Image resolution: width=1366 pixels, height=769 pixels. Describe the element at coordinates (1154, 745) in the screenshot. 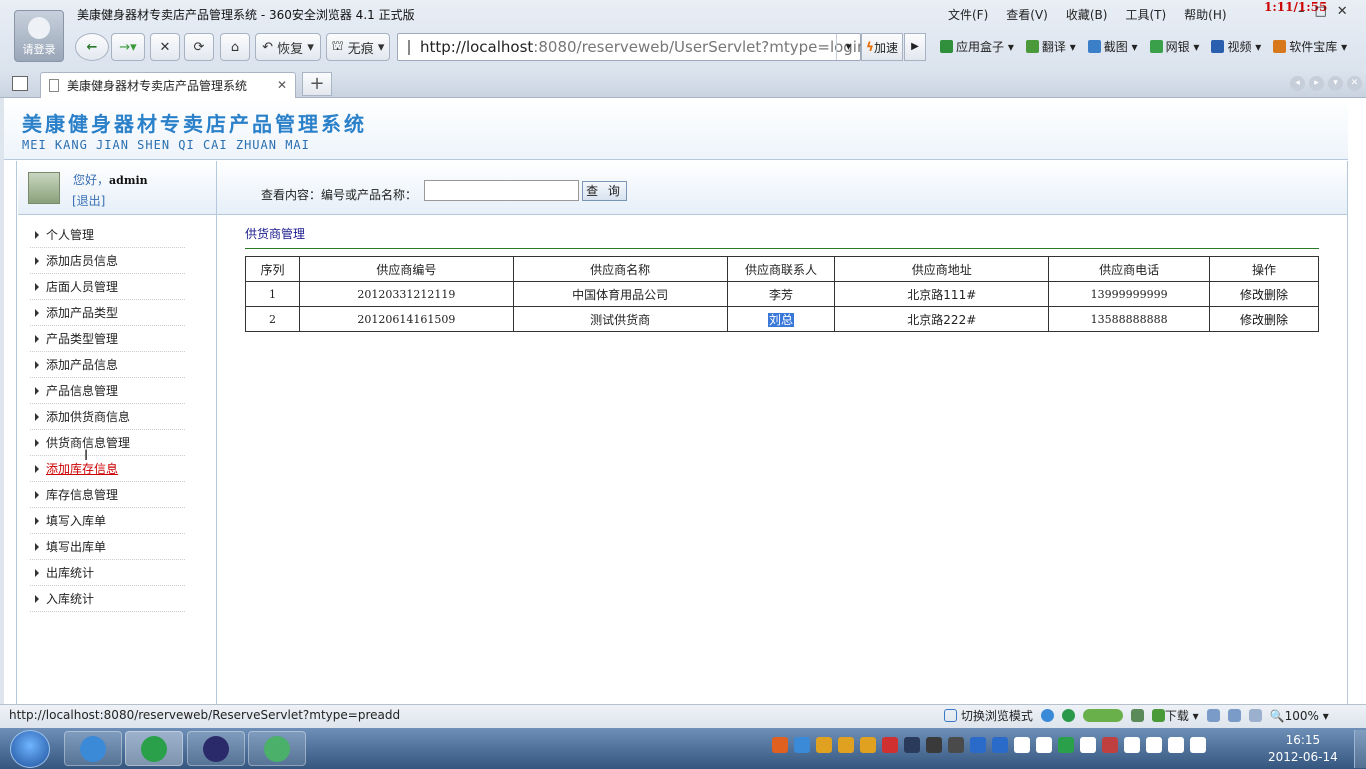

I see `tray-device-icon` at that location.